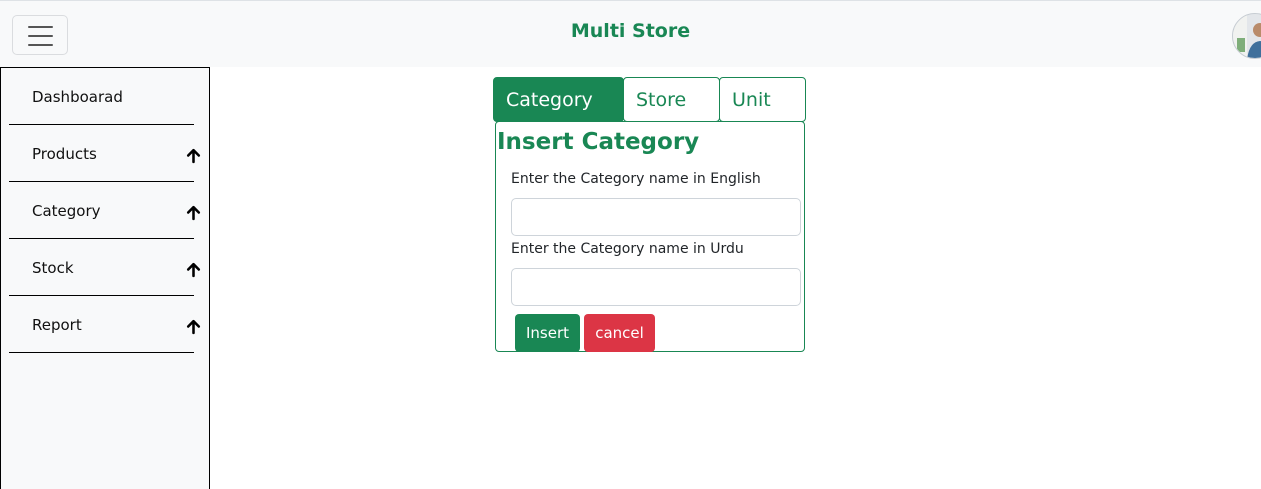 This screenshot has width=1261, height=489. I want to click on sidebar-item-label: Stock, so click(53, 268).